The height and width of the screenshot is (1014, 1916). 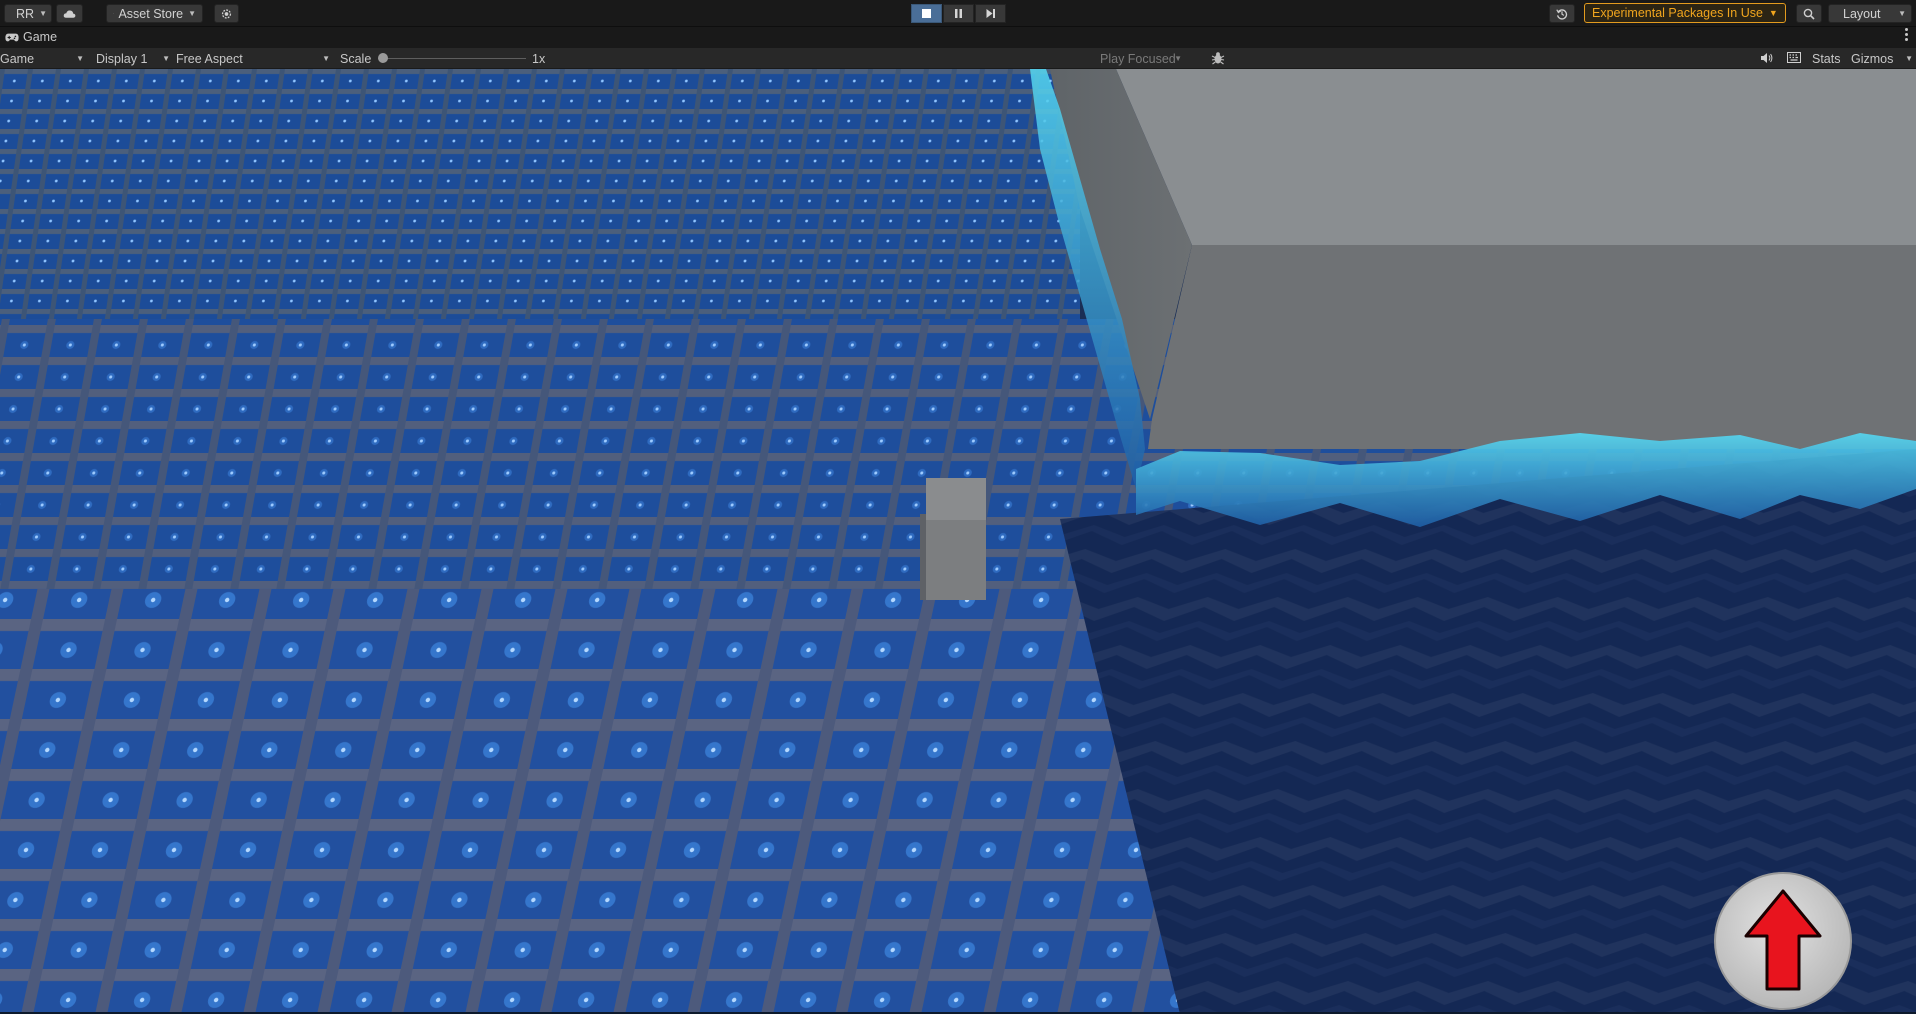 I want to click on display-label: Display 1, so click(x=122, y=58).